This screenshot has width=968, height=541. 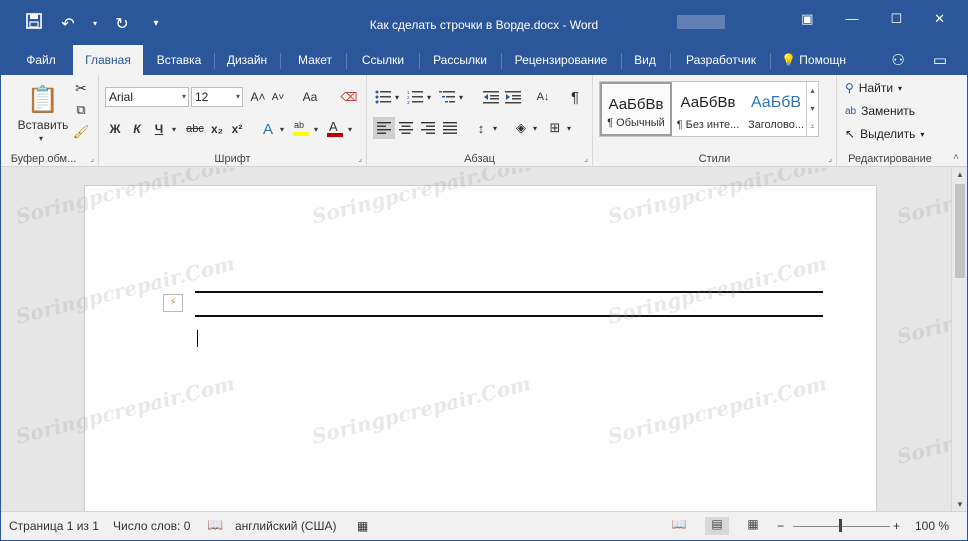 What do you see at coordinates (81, 110) in the screenshot?
I see `copy-icon: ⧉` at bounding box center [81, 110].